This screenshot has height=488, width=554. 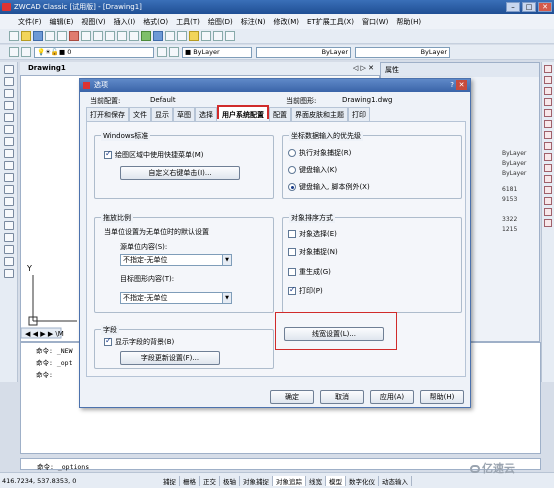 I want to click on menu-tools: 工具(T), so click(x=188, y=22).